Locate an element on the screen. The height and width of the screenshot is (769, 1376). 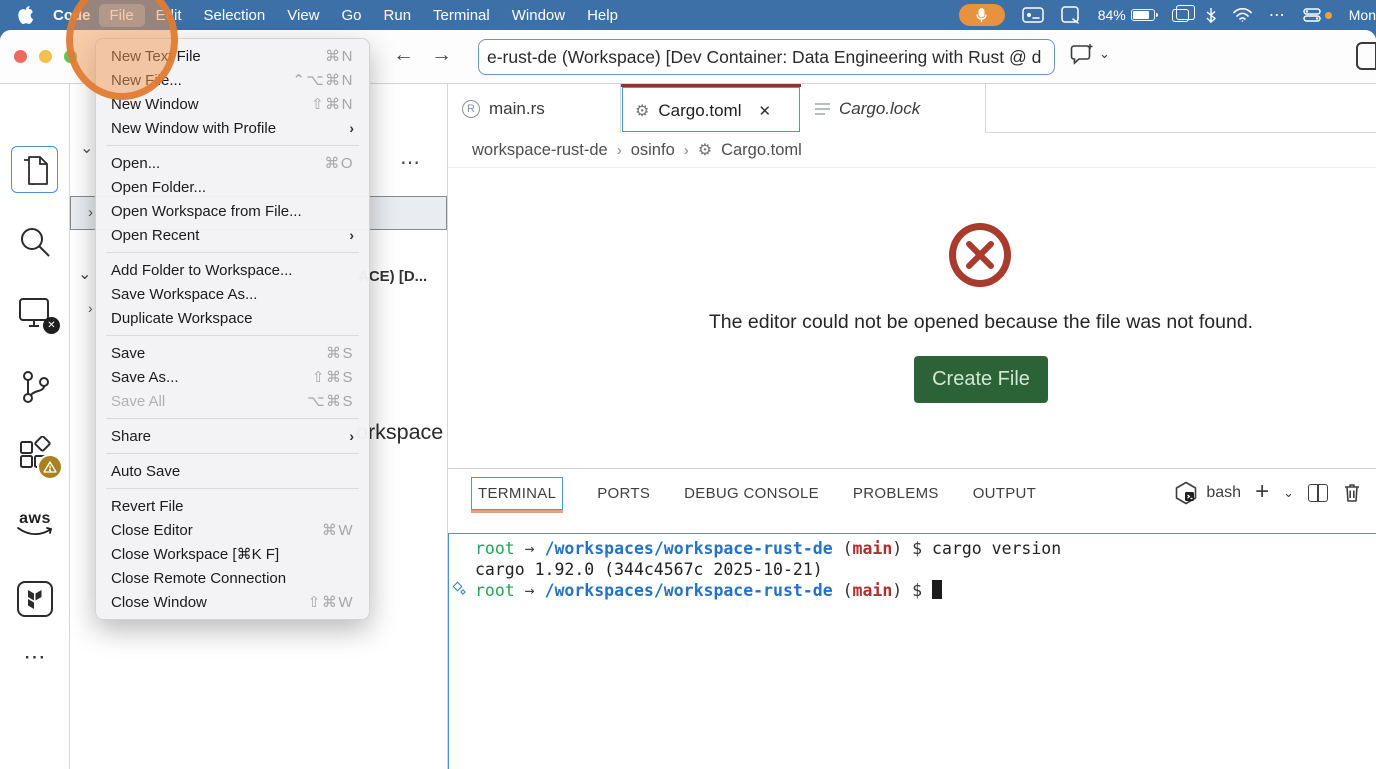
menubar-item-view: View is located at coordinates (303, 15).